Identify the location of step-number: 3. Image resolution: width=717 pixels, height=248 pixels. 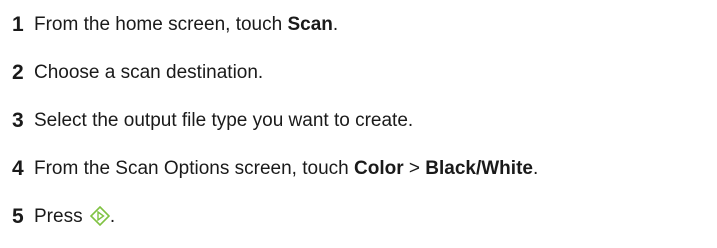
(18, 120).